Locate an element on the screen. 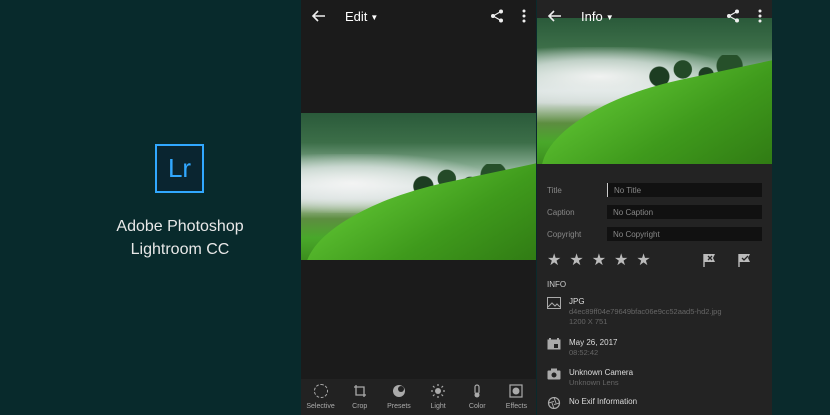 Image resolution: width=830 pixels, height=415 pixels. file-dimensions: 1200 X 751 is located at coordinates (588, 321).